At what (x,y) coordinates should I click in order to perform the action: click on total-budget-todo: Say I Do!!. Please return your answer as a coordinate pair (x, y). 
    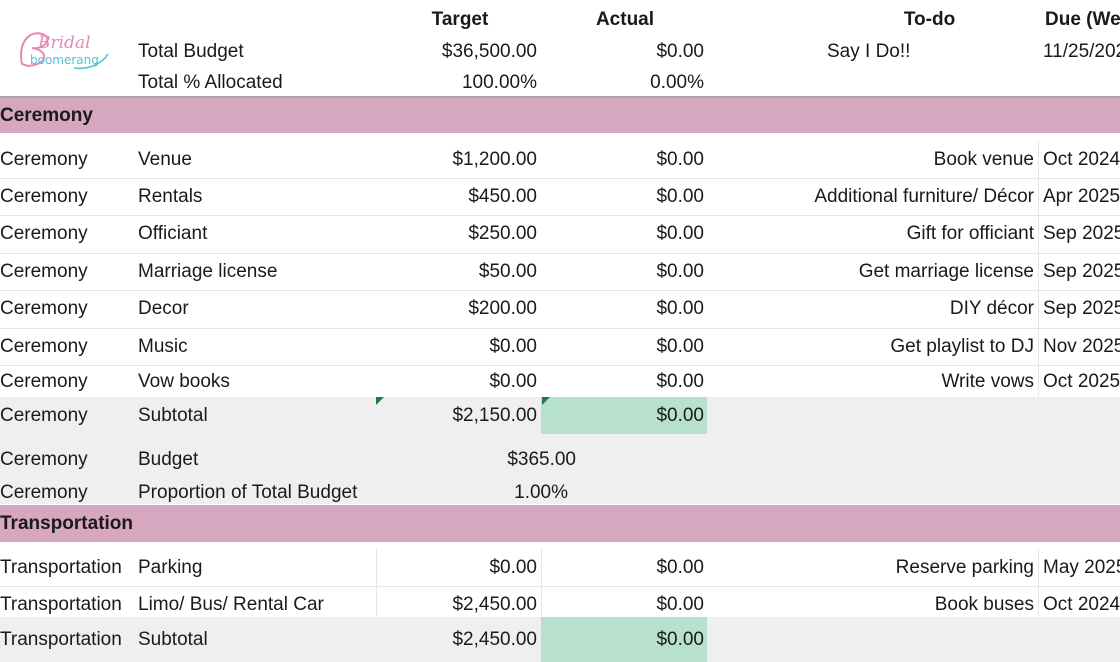
    Looking at the image, I should click on (927, 52).